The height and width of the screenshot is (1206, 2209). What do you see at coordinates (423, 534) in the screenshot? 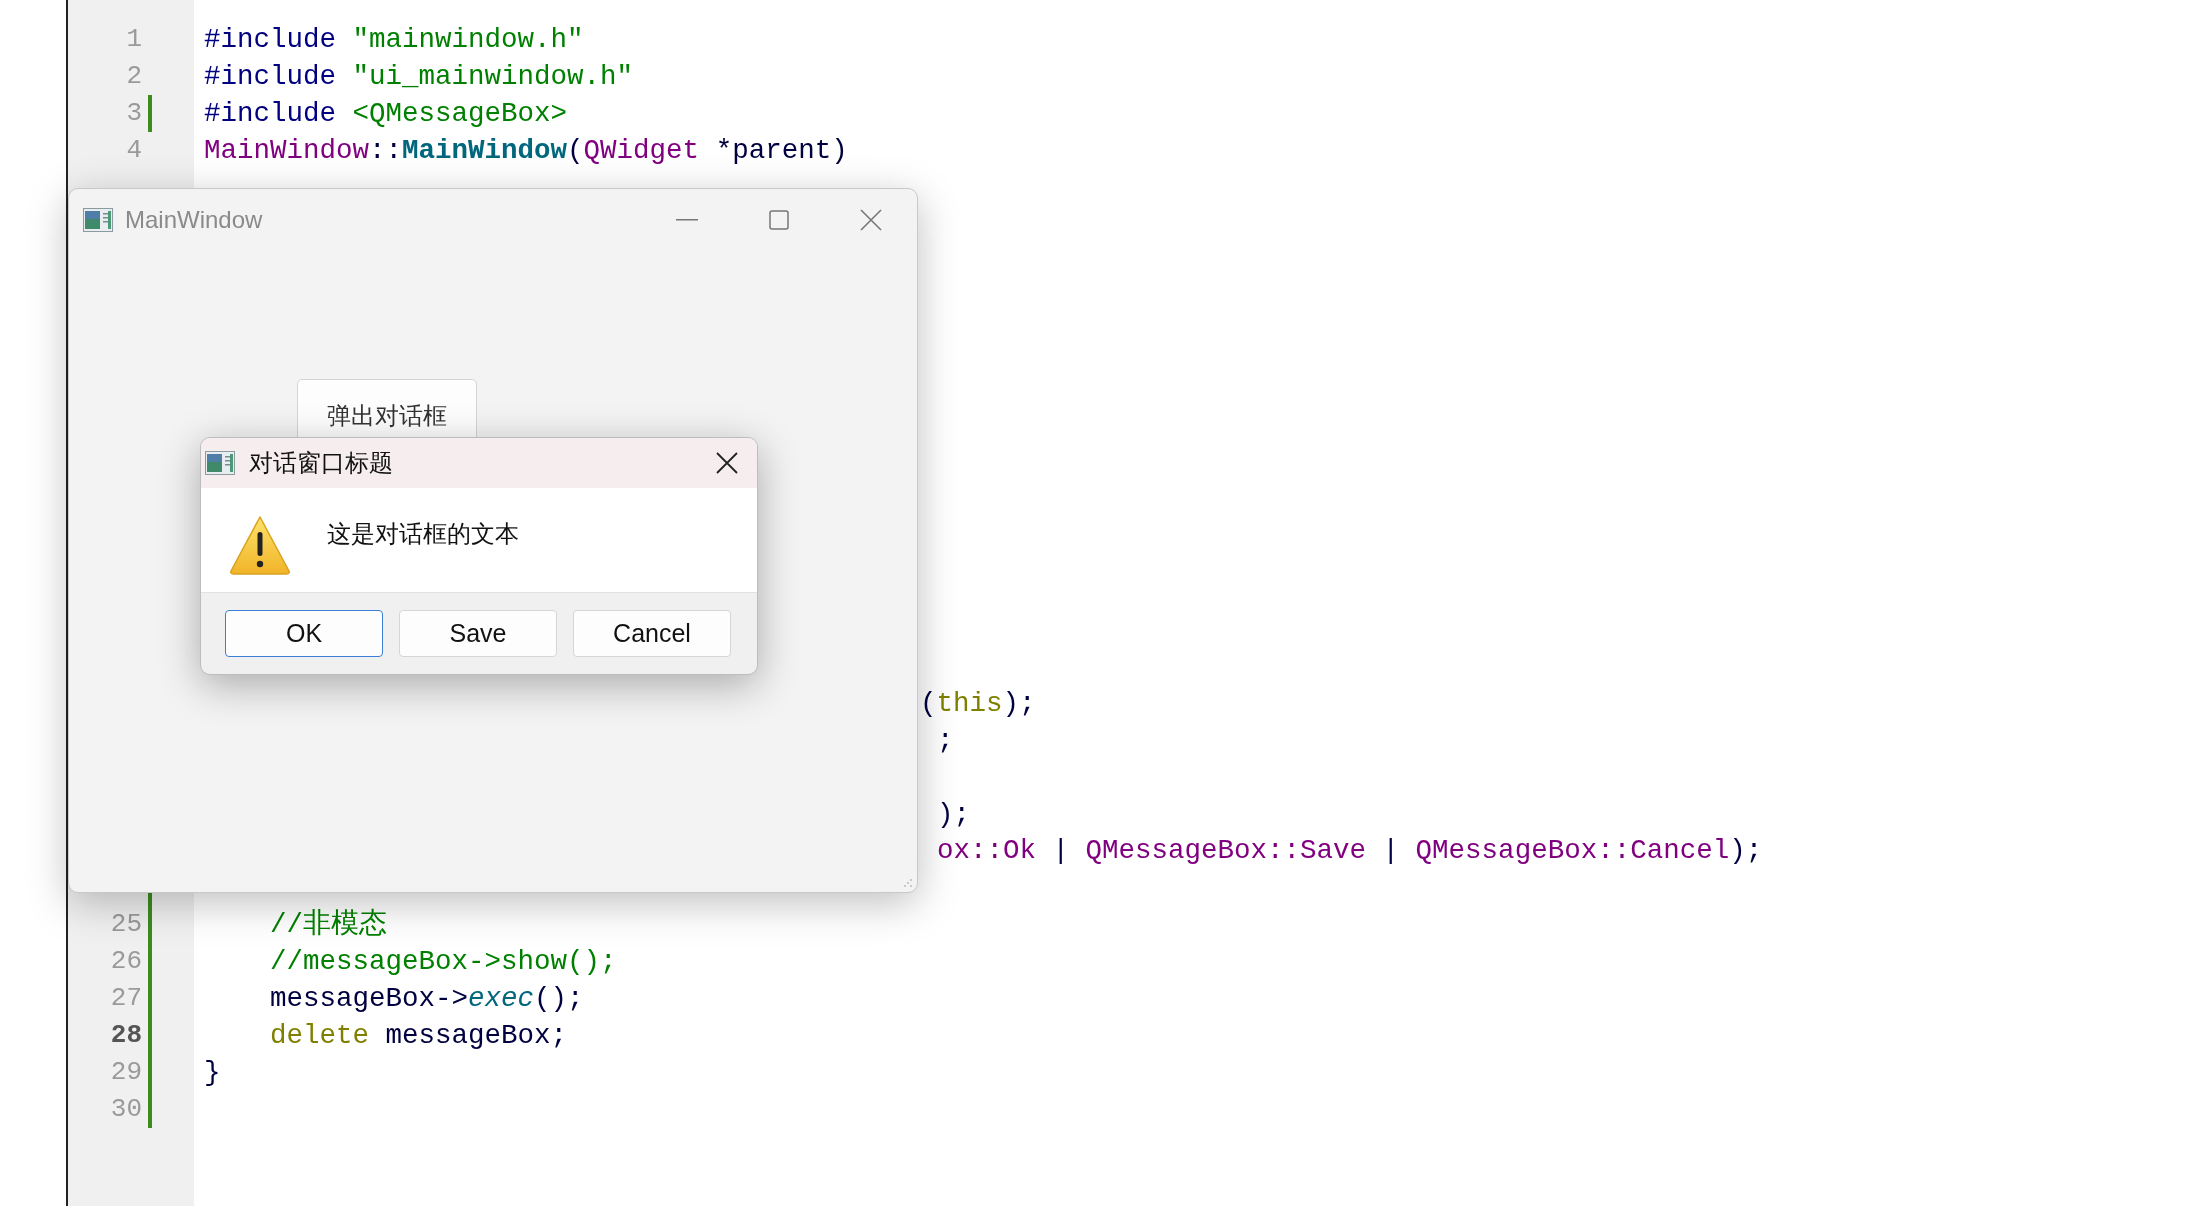
I see `dialog-message: 这是对话框的文本` at bounding box center [423, 534].